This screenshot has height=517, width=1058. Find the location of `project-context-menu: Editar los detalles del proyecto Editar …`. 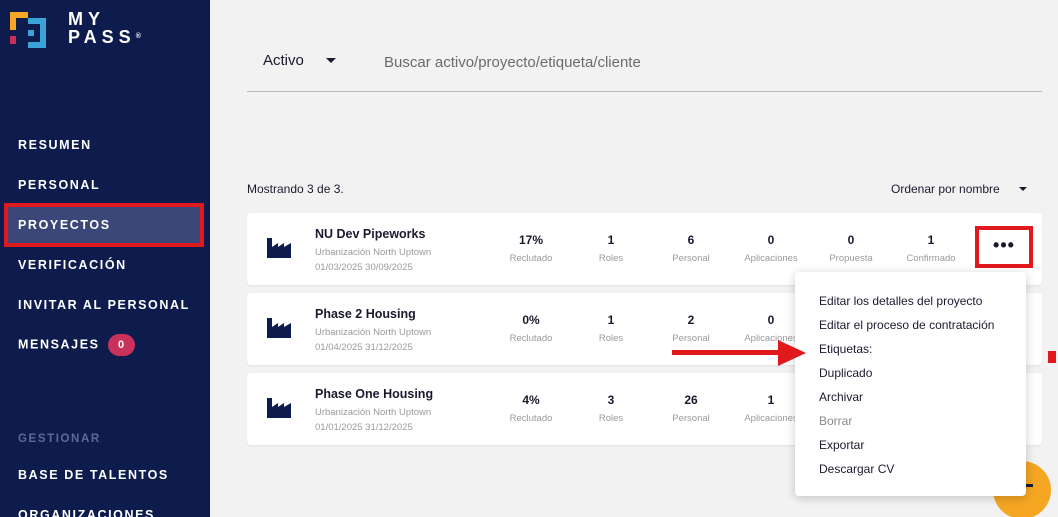

project-context-menu: Editar los detalles del proyecto Editar … is located at coordinates (910, 384).